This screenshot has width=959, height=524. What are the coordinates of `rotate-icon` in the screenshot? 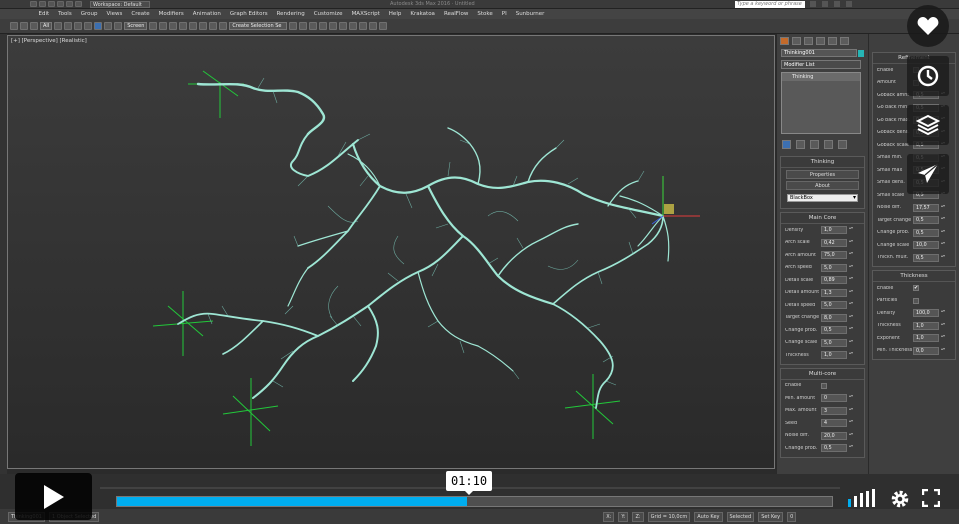 It's located at (108, 26).